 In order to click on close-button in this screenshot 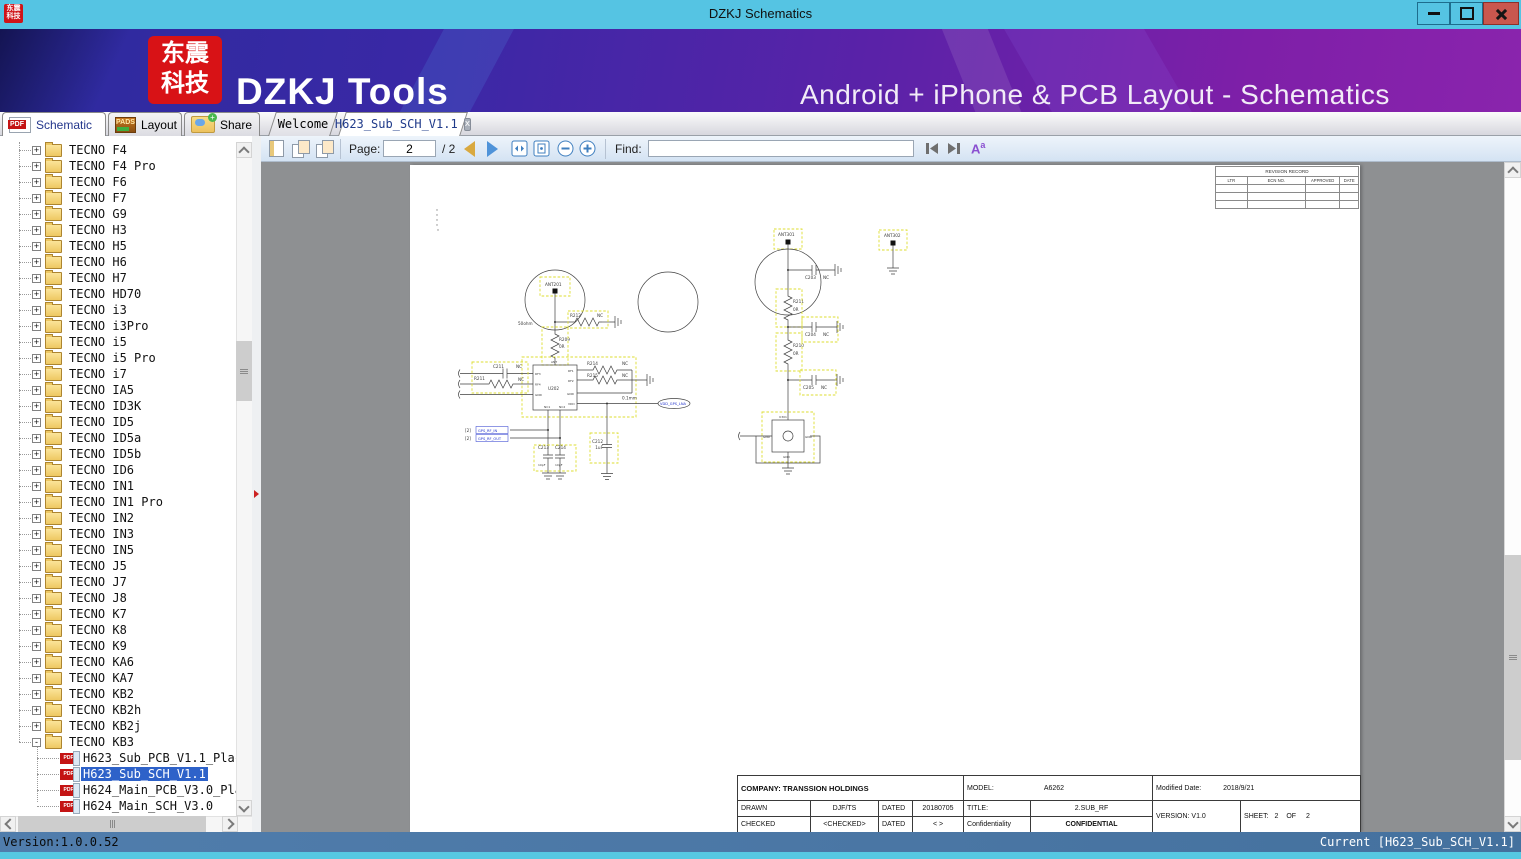, I will do `click(1501, 13)`.